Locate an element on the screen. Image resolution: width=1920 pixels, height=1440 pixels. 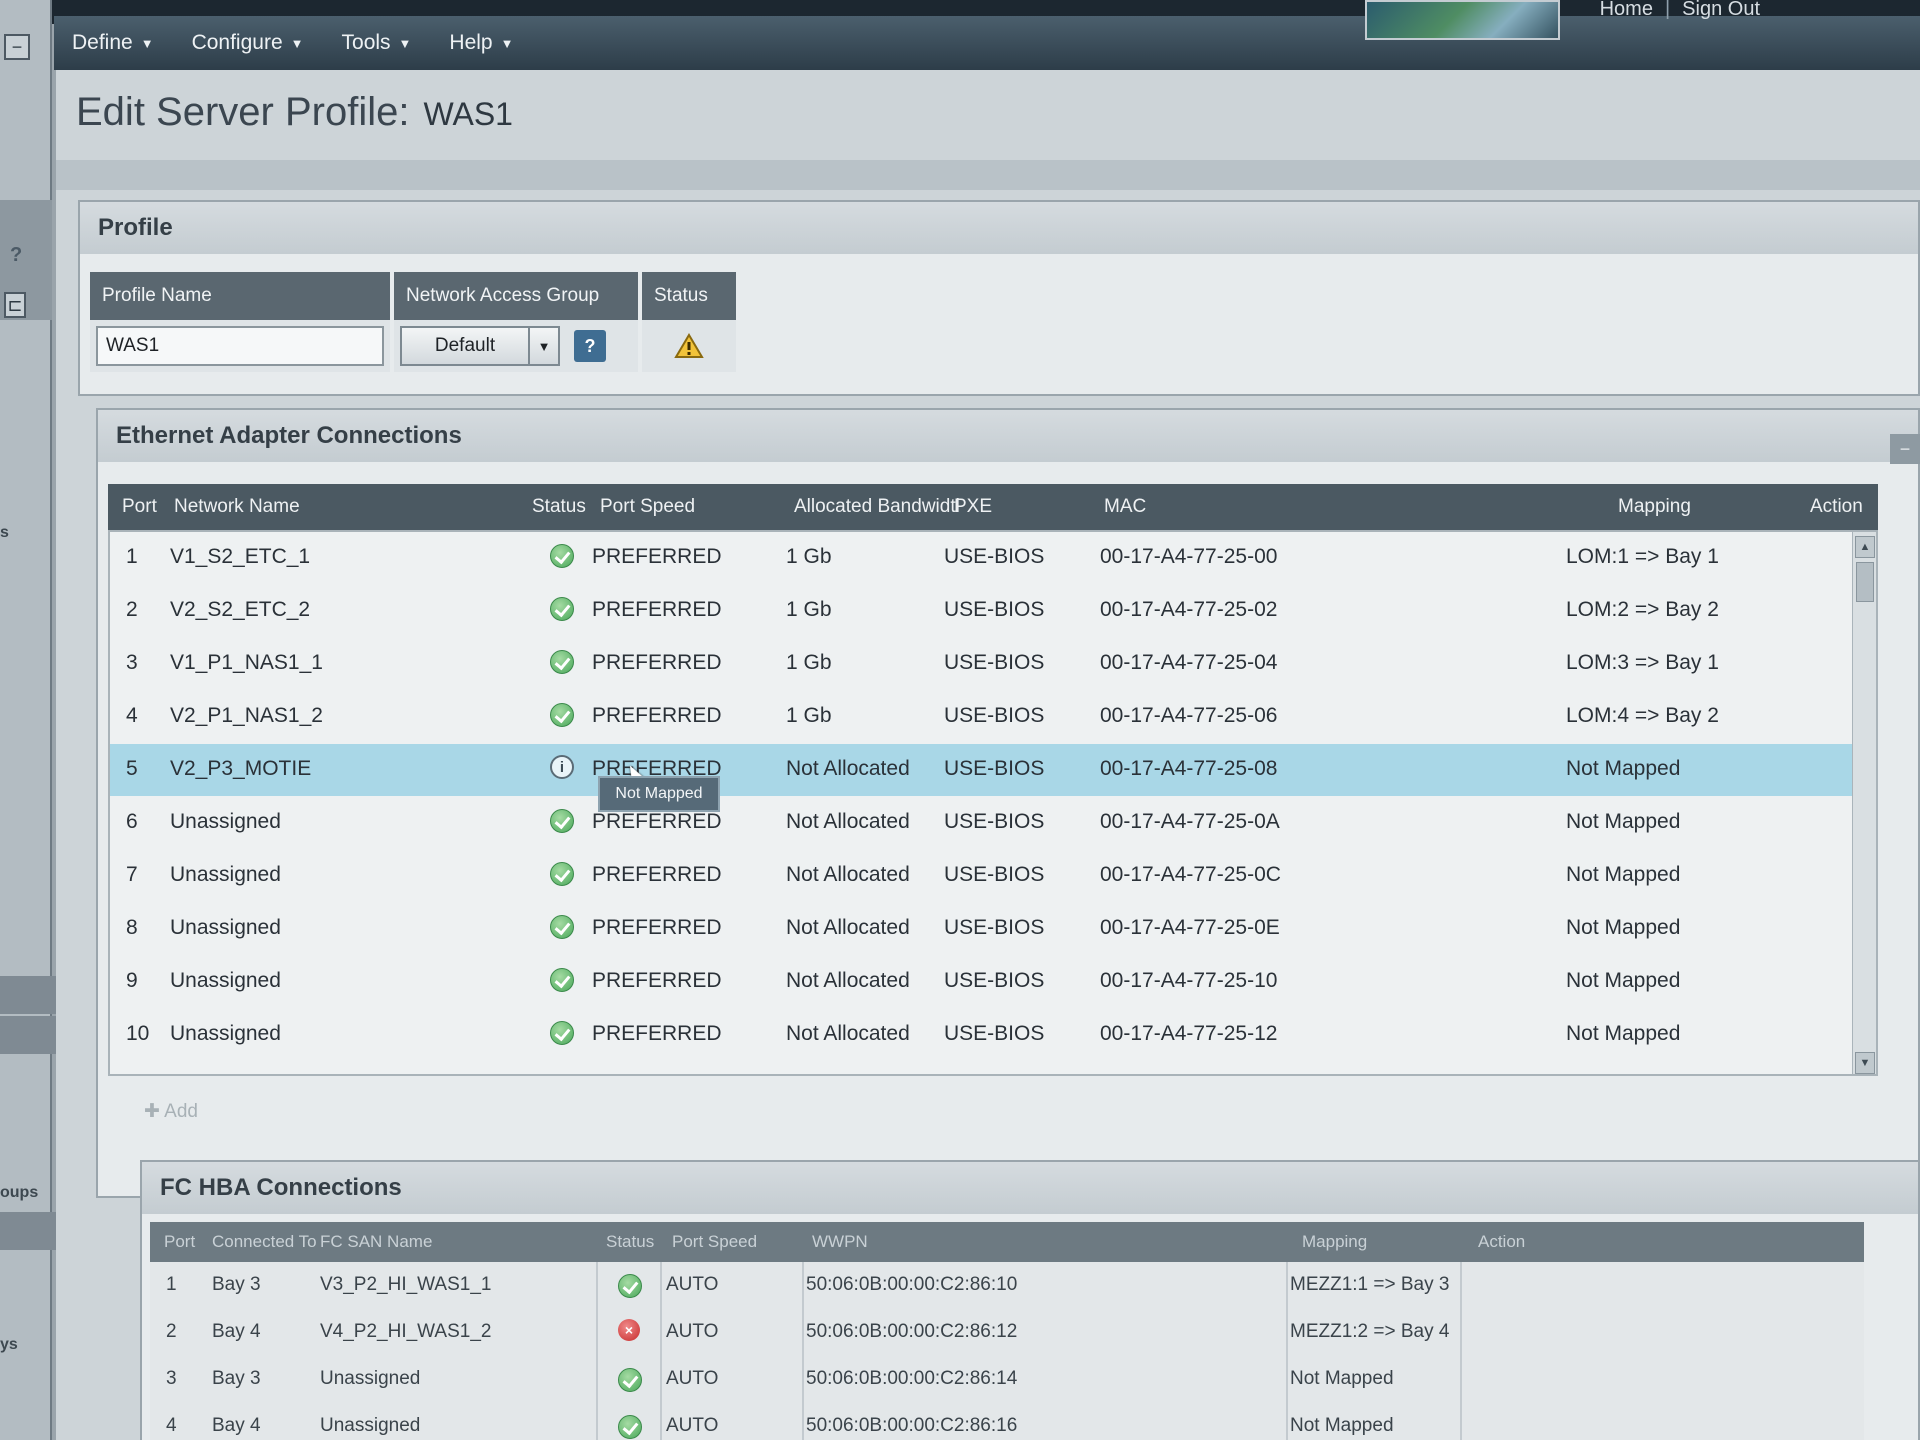
menu-help: Help ▼ is located at coordinates (481, 43).